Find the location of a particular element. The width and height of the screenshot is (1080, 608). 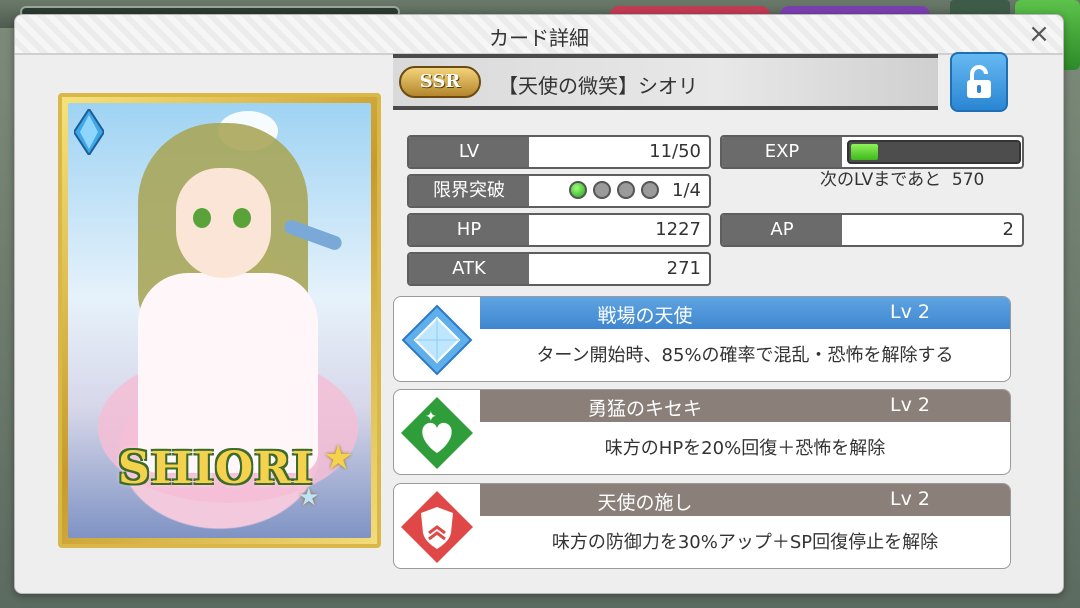

stat-label: HP is located at coordinates (469, 230).